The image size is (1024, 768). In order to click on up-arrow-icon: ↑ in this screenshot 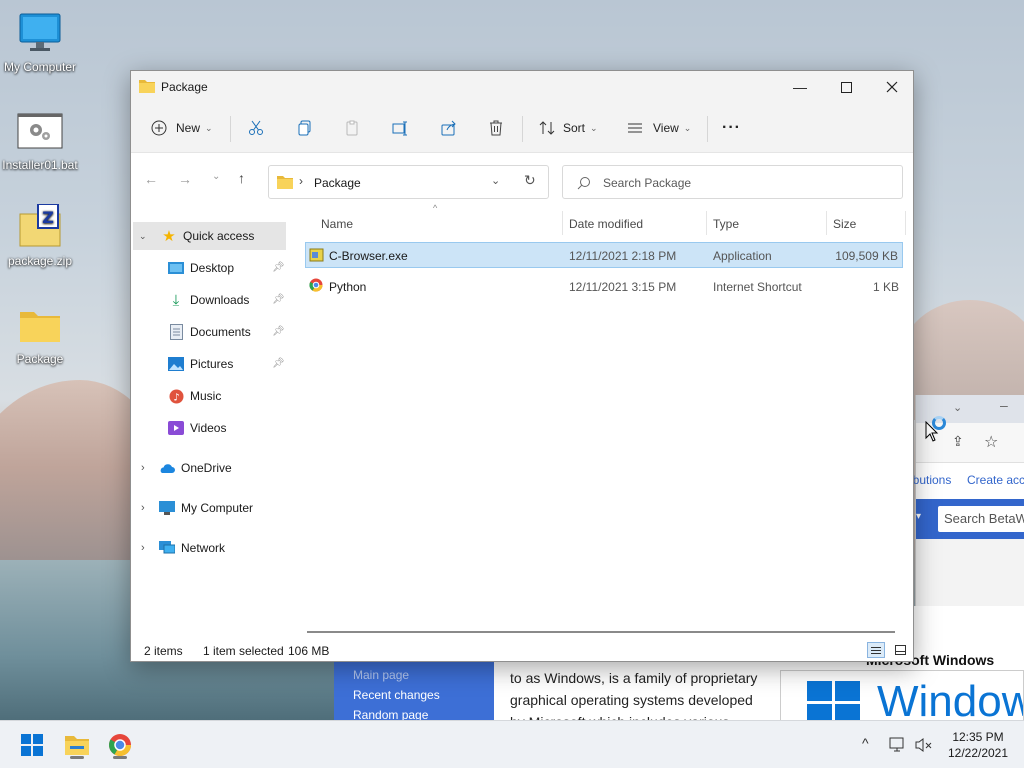, I will do `click(241, 178)`.